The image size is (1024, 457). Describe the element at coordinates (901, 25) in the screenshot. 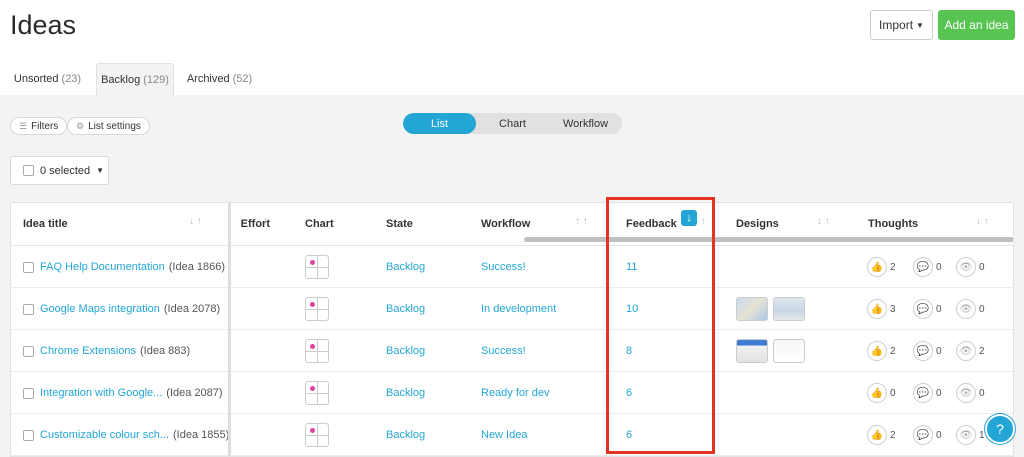

I see `import-button: Import ▼` at that location.